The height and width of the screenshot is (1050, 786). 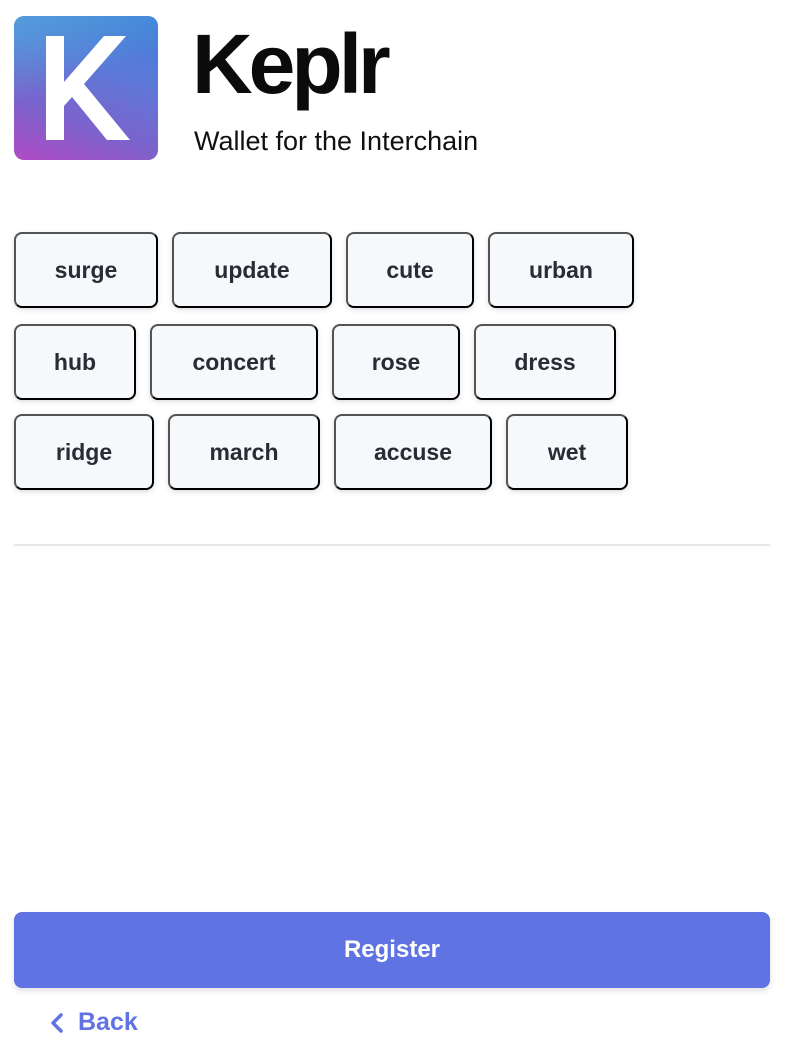 I want to click on logo-letter-k, so click(x=88, y=88).